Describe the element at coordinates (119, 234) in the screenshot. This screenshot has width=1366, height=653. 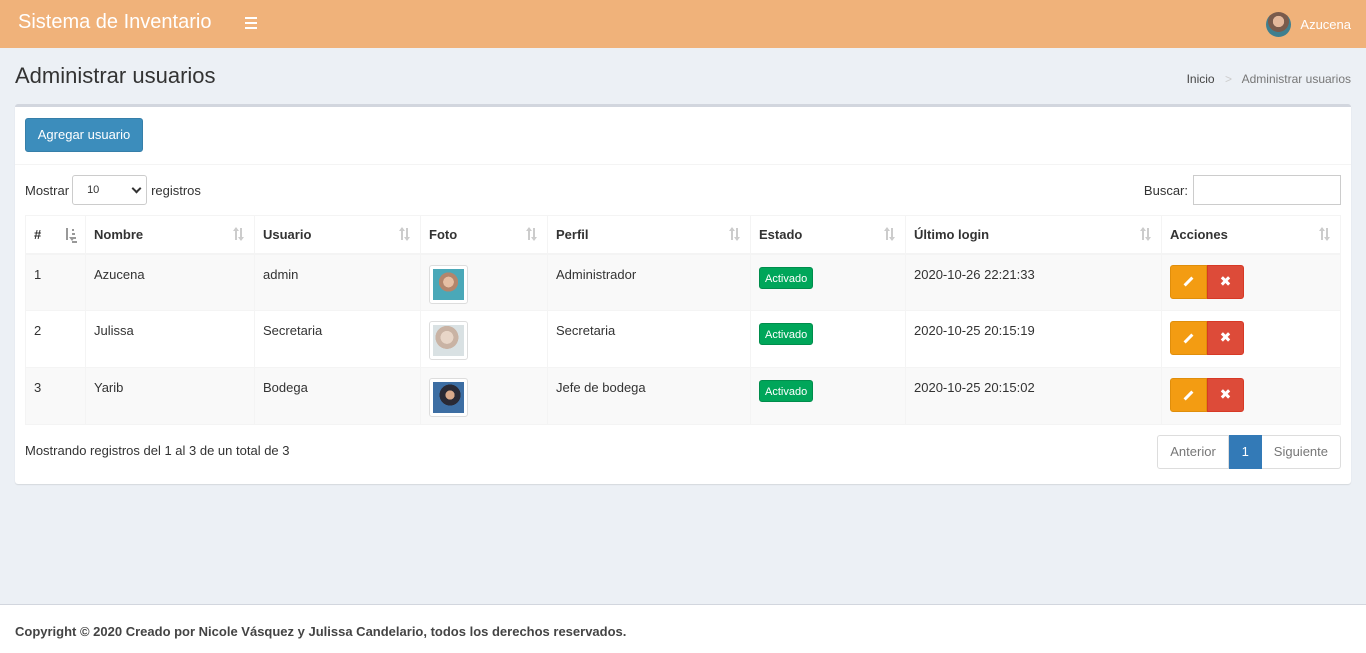
I see `column-label: Nombre` at that location.